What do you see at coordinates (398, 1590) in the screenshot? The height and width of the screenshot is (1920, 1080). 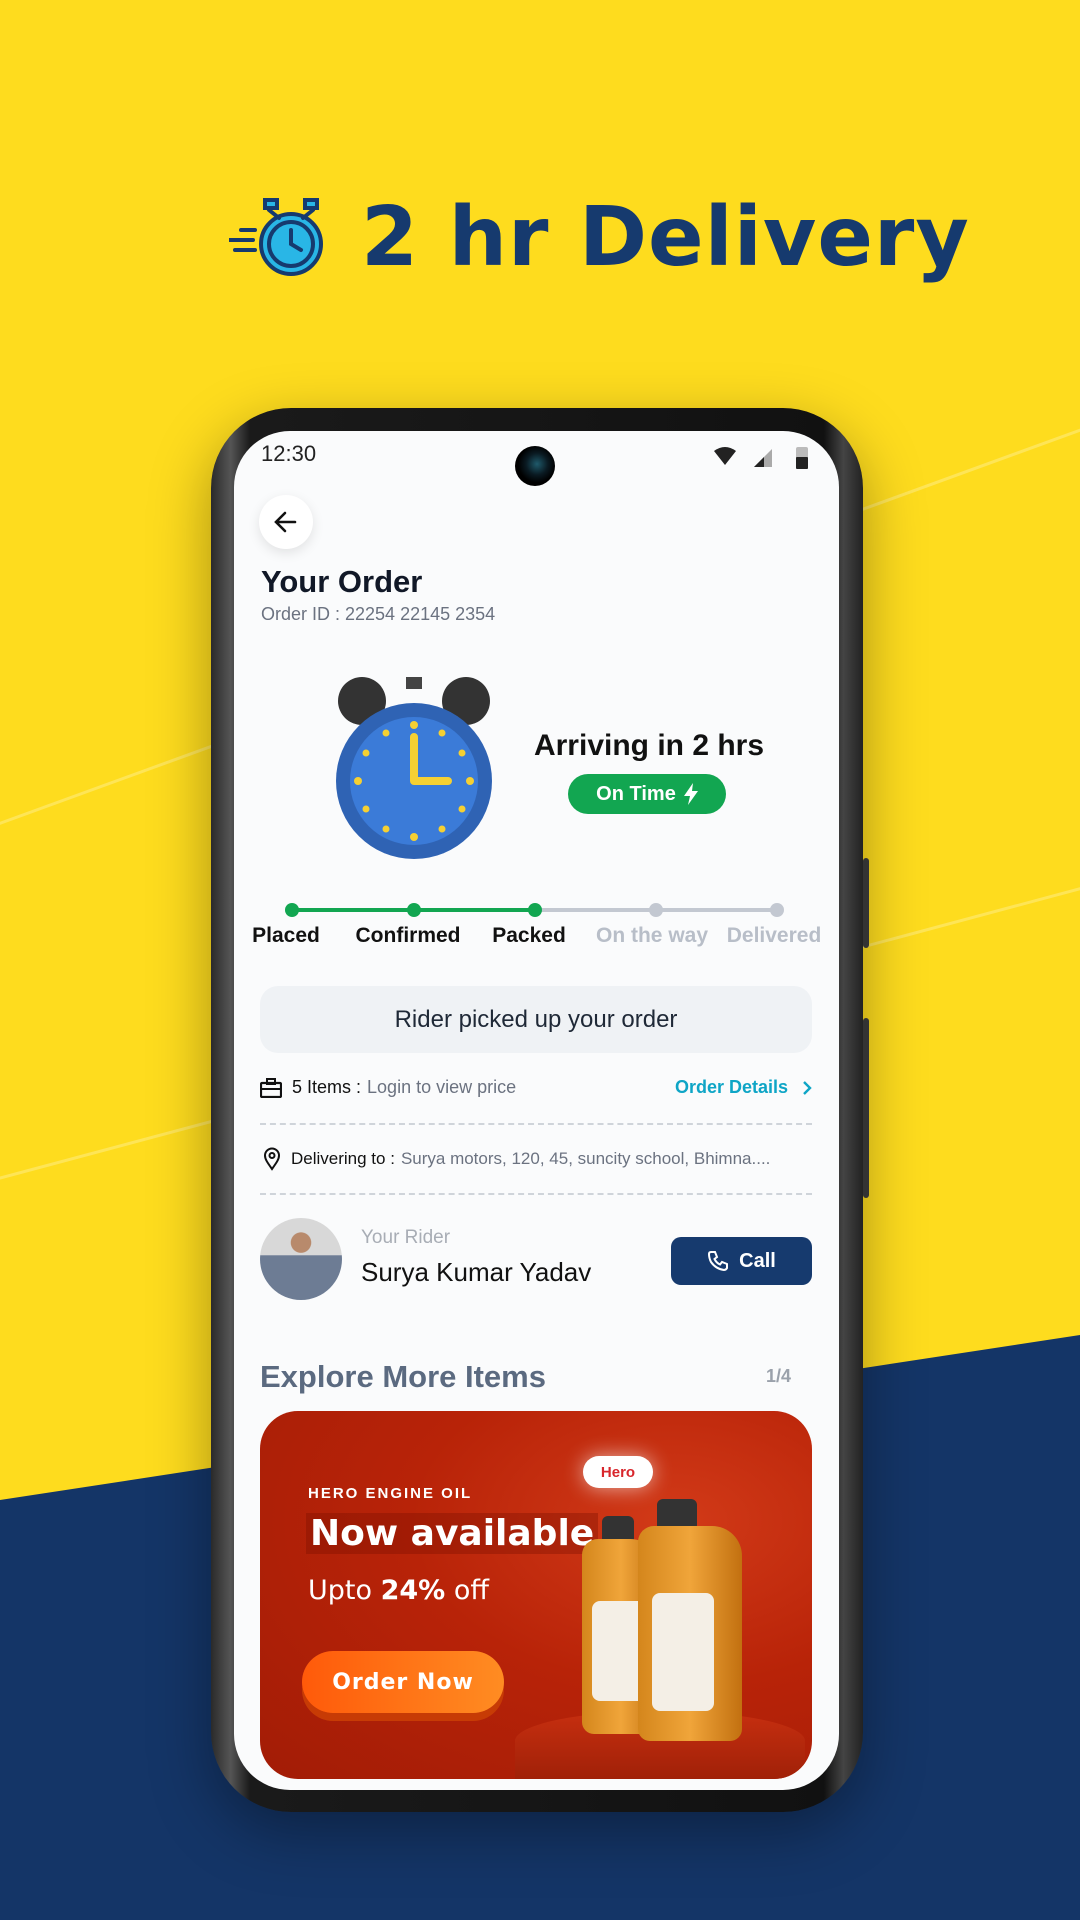 I see `banner-discount: Upto 24% off` at bounding box center [398, 1590].